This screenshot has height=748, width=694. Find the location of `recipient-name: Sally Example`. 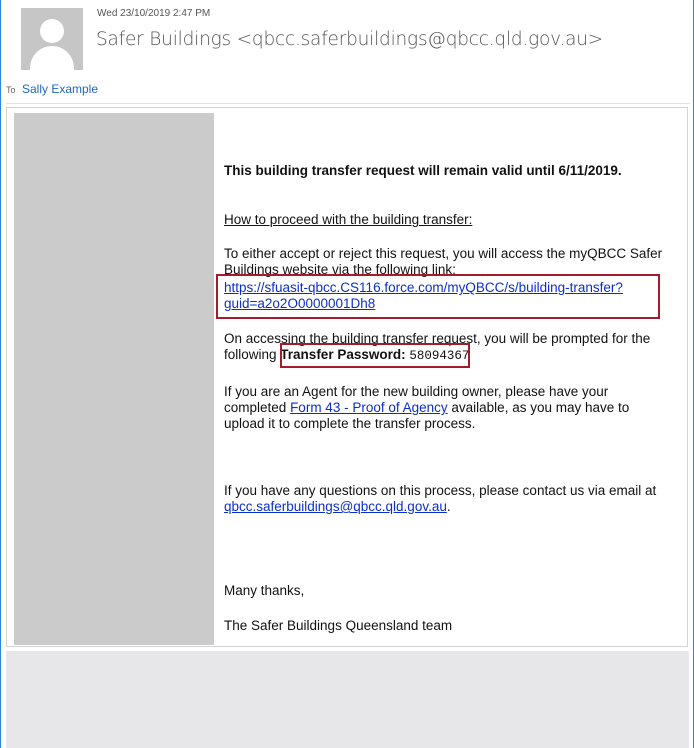

recipient-name: Sally Example is located at coordinates (60, 89).